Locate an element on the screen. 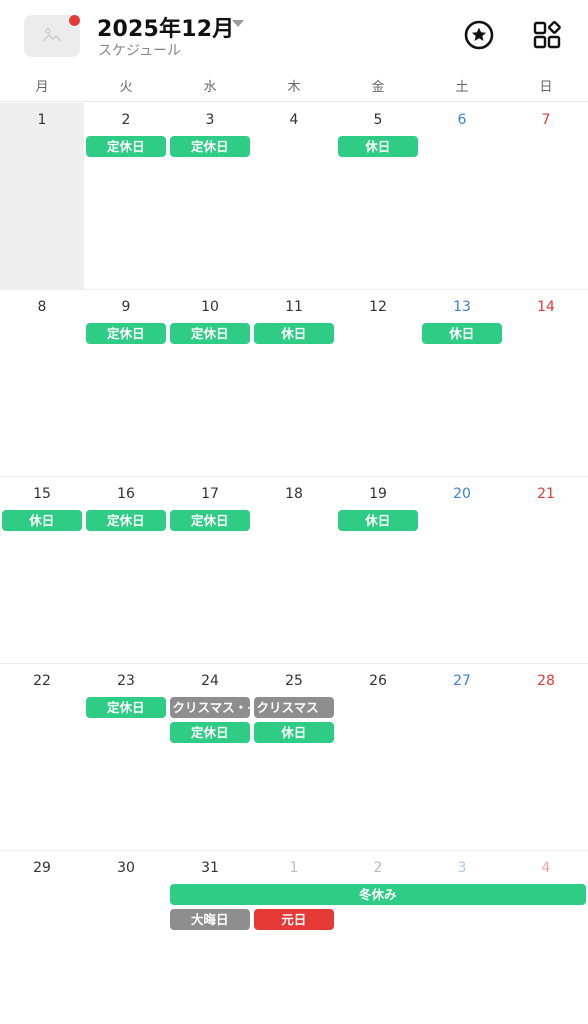  weekday-label: 土 is located at coordinates (462, 87).